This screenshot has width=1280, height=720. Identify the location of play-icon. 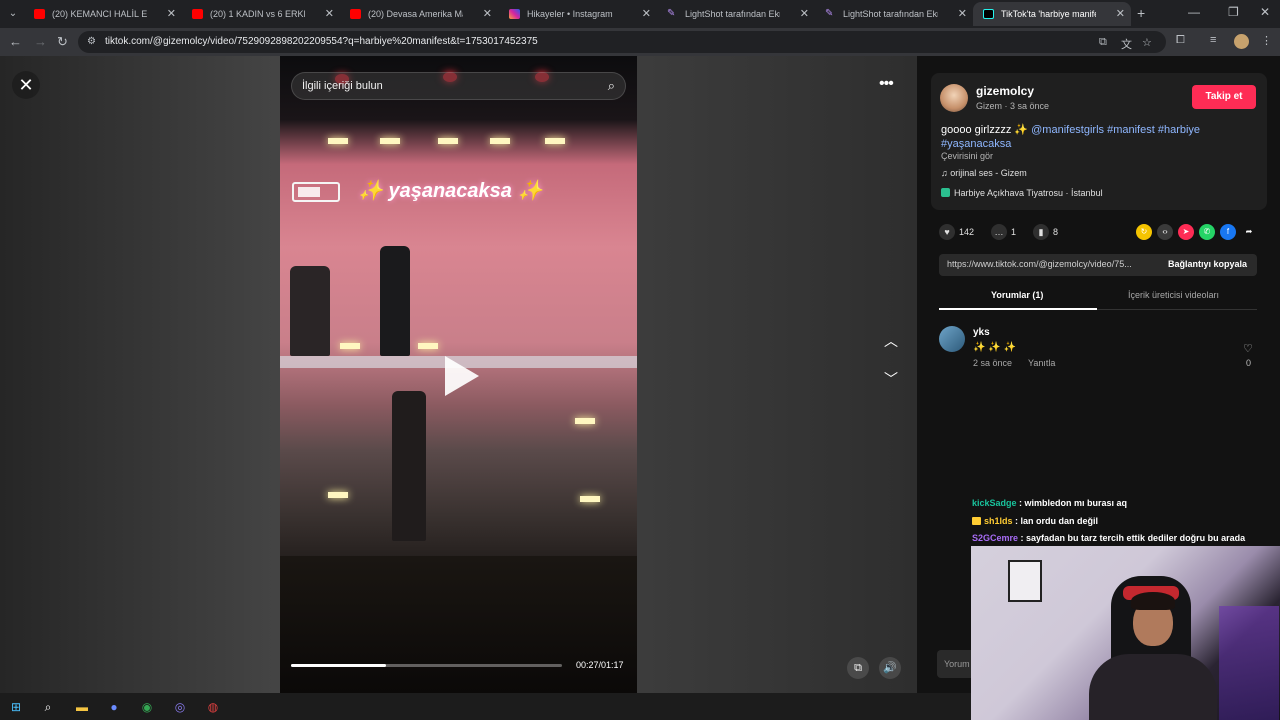
(462, 376).